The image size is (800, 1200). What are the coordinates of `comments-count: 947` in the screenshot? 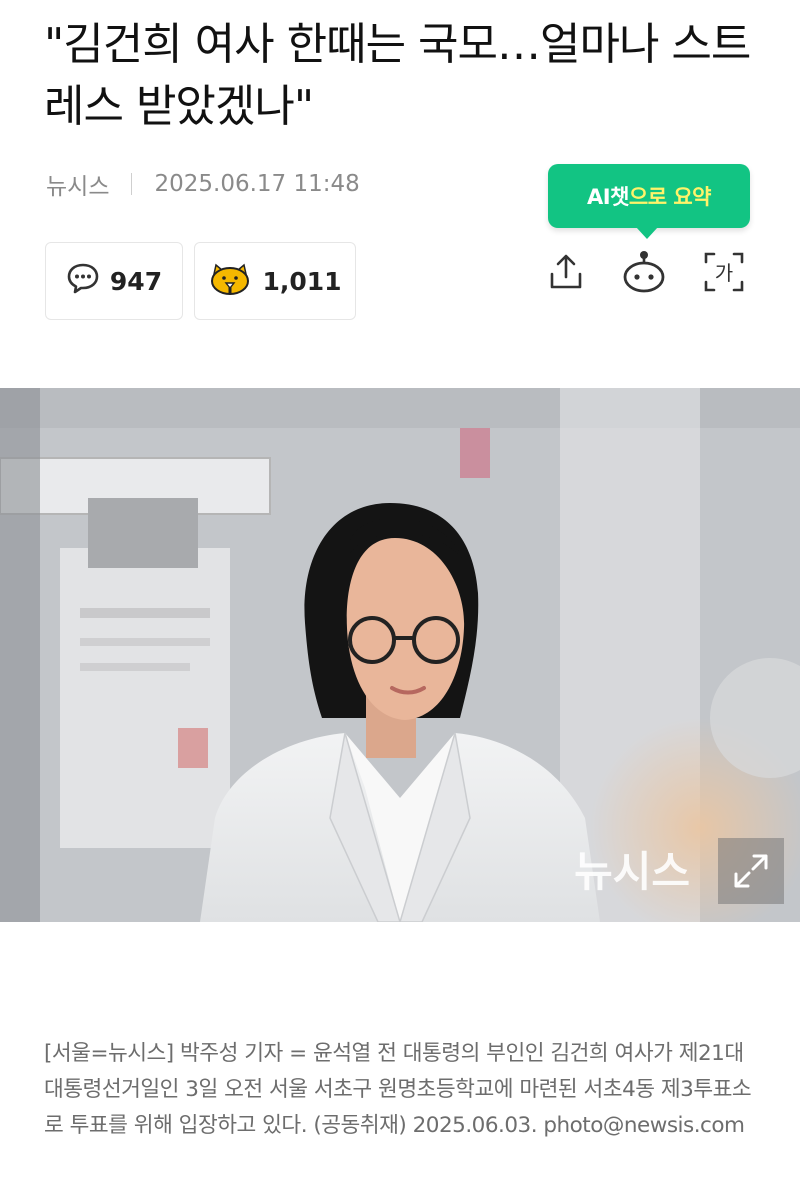 It's located at (136, 281).